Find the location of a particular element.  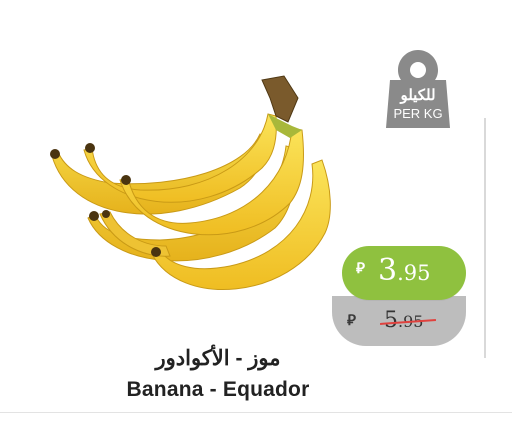

per-kg-tag: للكيلو PER KG is located at coordinates (418, 89).